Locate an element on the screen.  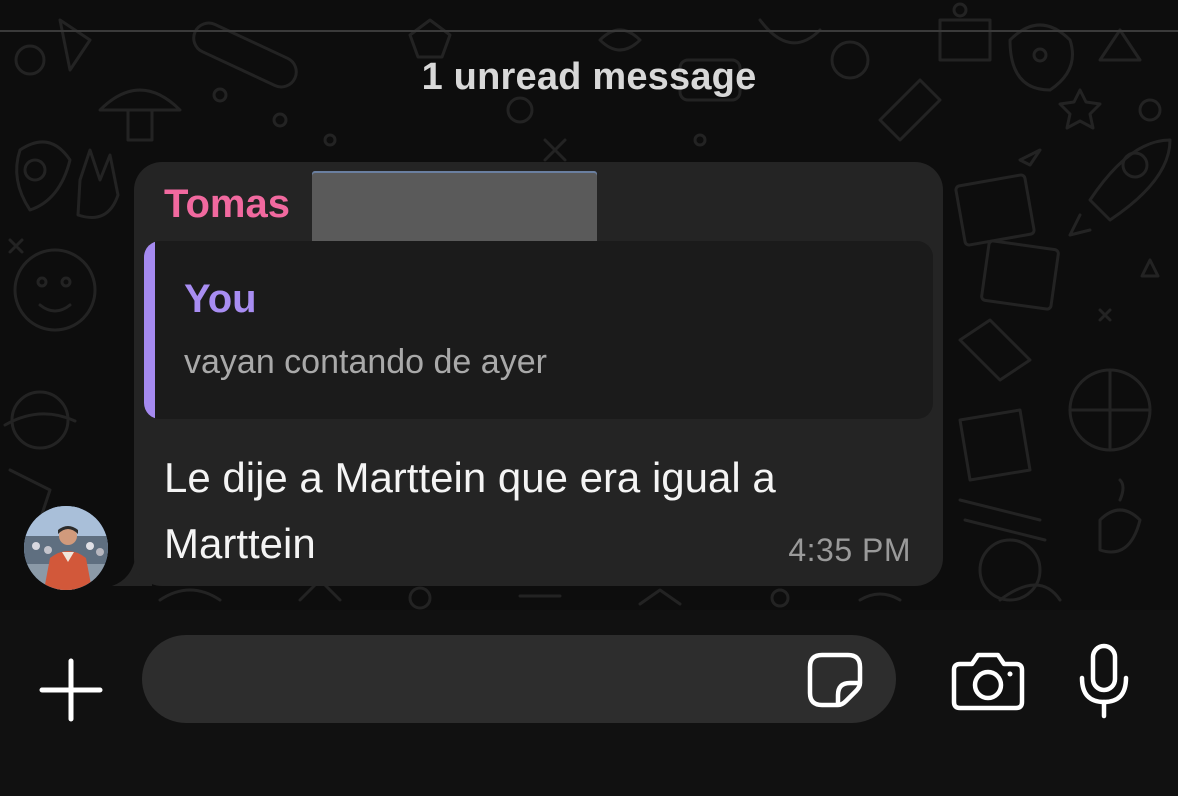
sender-name: Tomas is located at coordinates (227, 204).